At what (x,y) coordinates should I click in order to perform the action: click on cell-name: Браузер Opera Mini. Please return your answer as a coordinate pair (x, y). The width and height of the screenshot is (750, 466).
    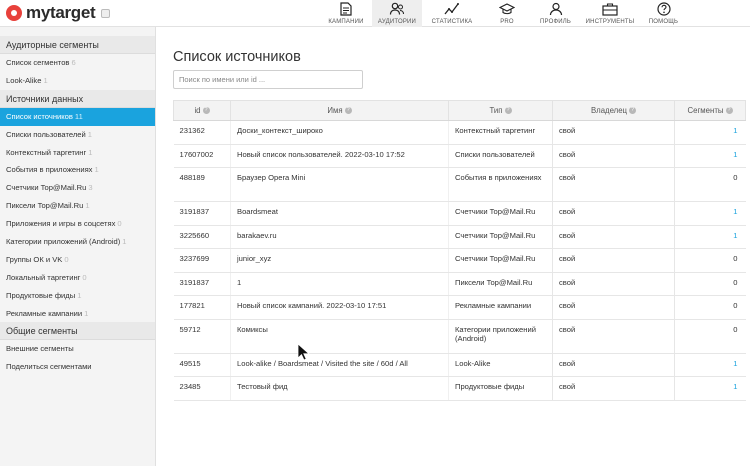
    Looking at the image, I should click on (339, 184).